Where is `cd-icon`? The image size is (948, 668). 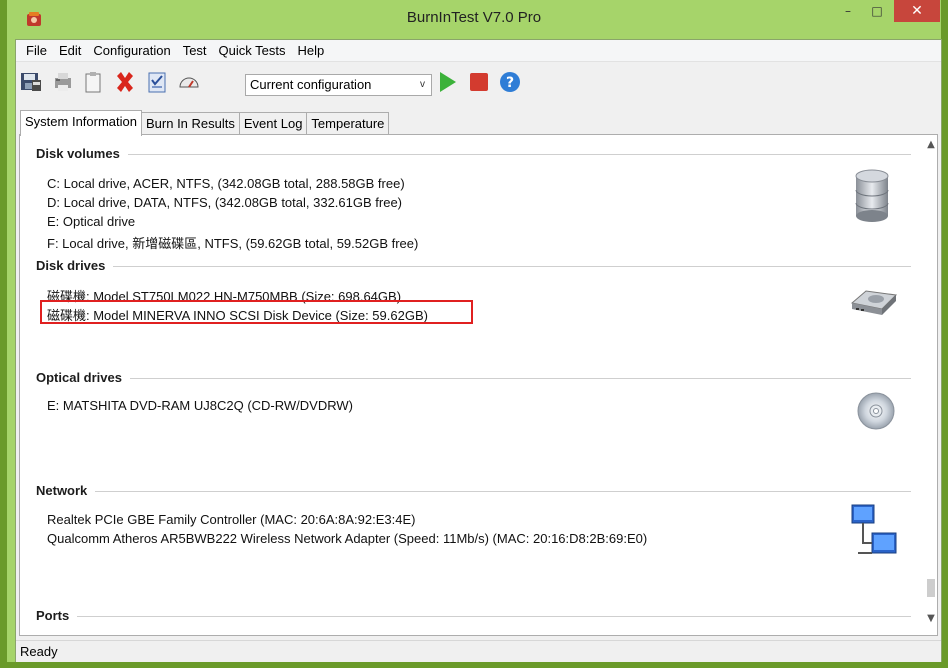
cd-icon is located at coordinates (876, 411).